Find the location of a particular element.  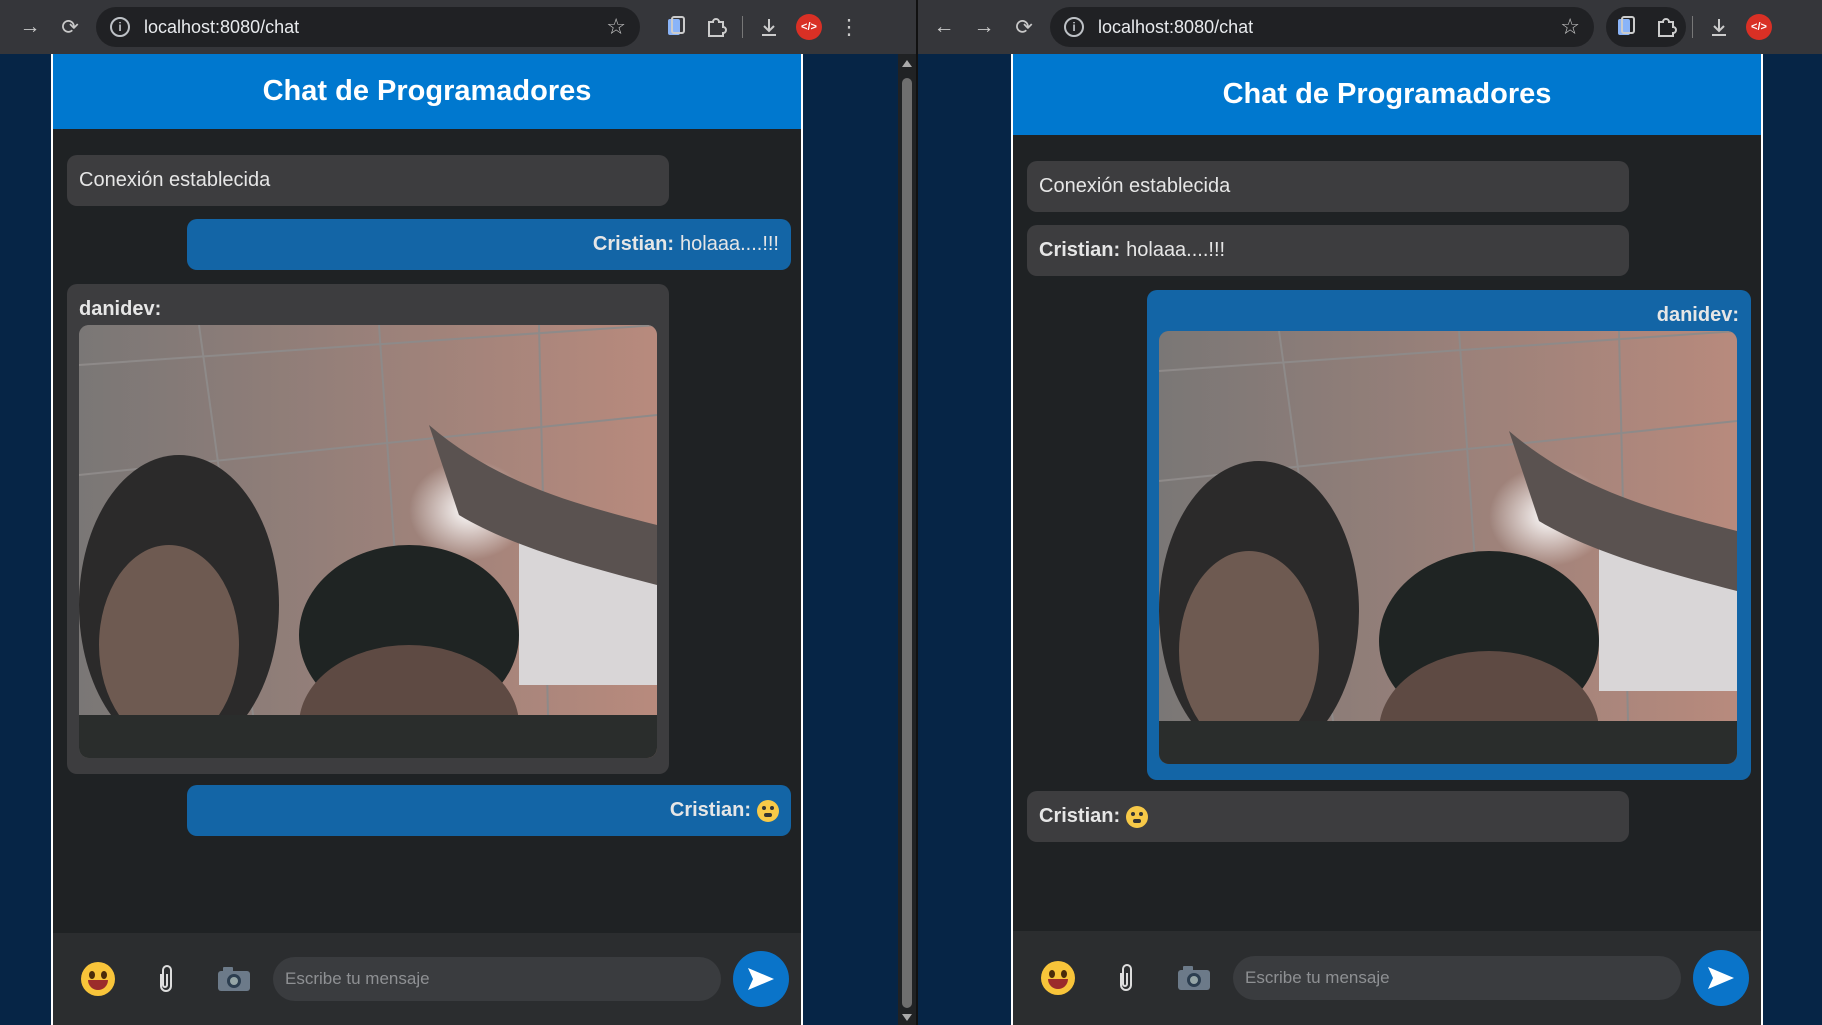

scroll-up-arrow-icon is located at coordinates (907, 63).